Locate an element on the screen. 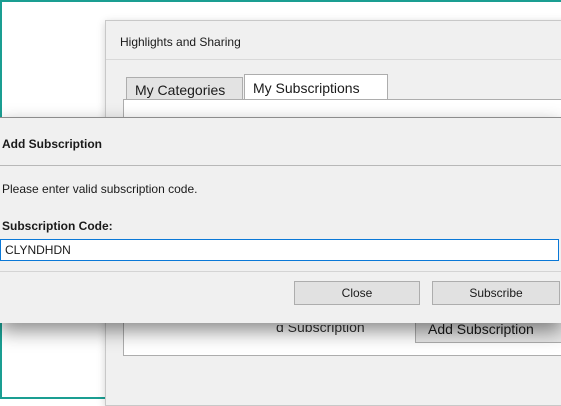 This screenshot has height=406, width=561. subscription-code-input is located at coordinates (279, 250).